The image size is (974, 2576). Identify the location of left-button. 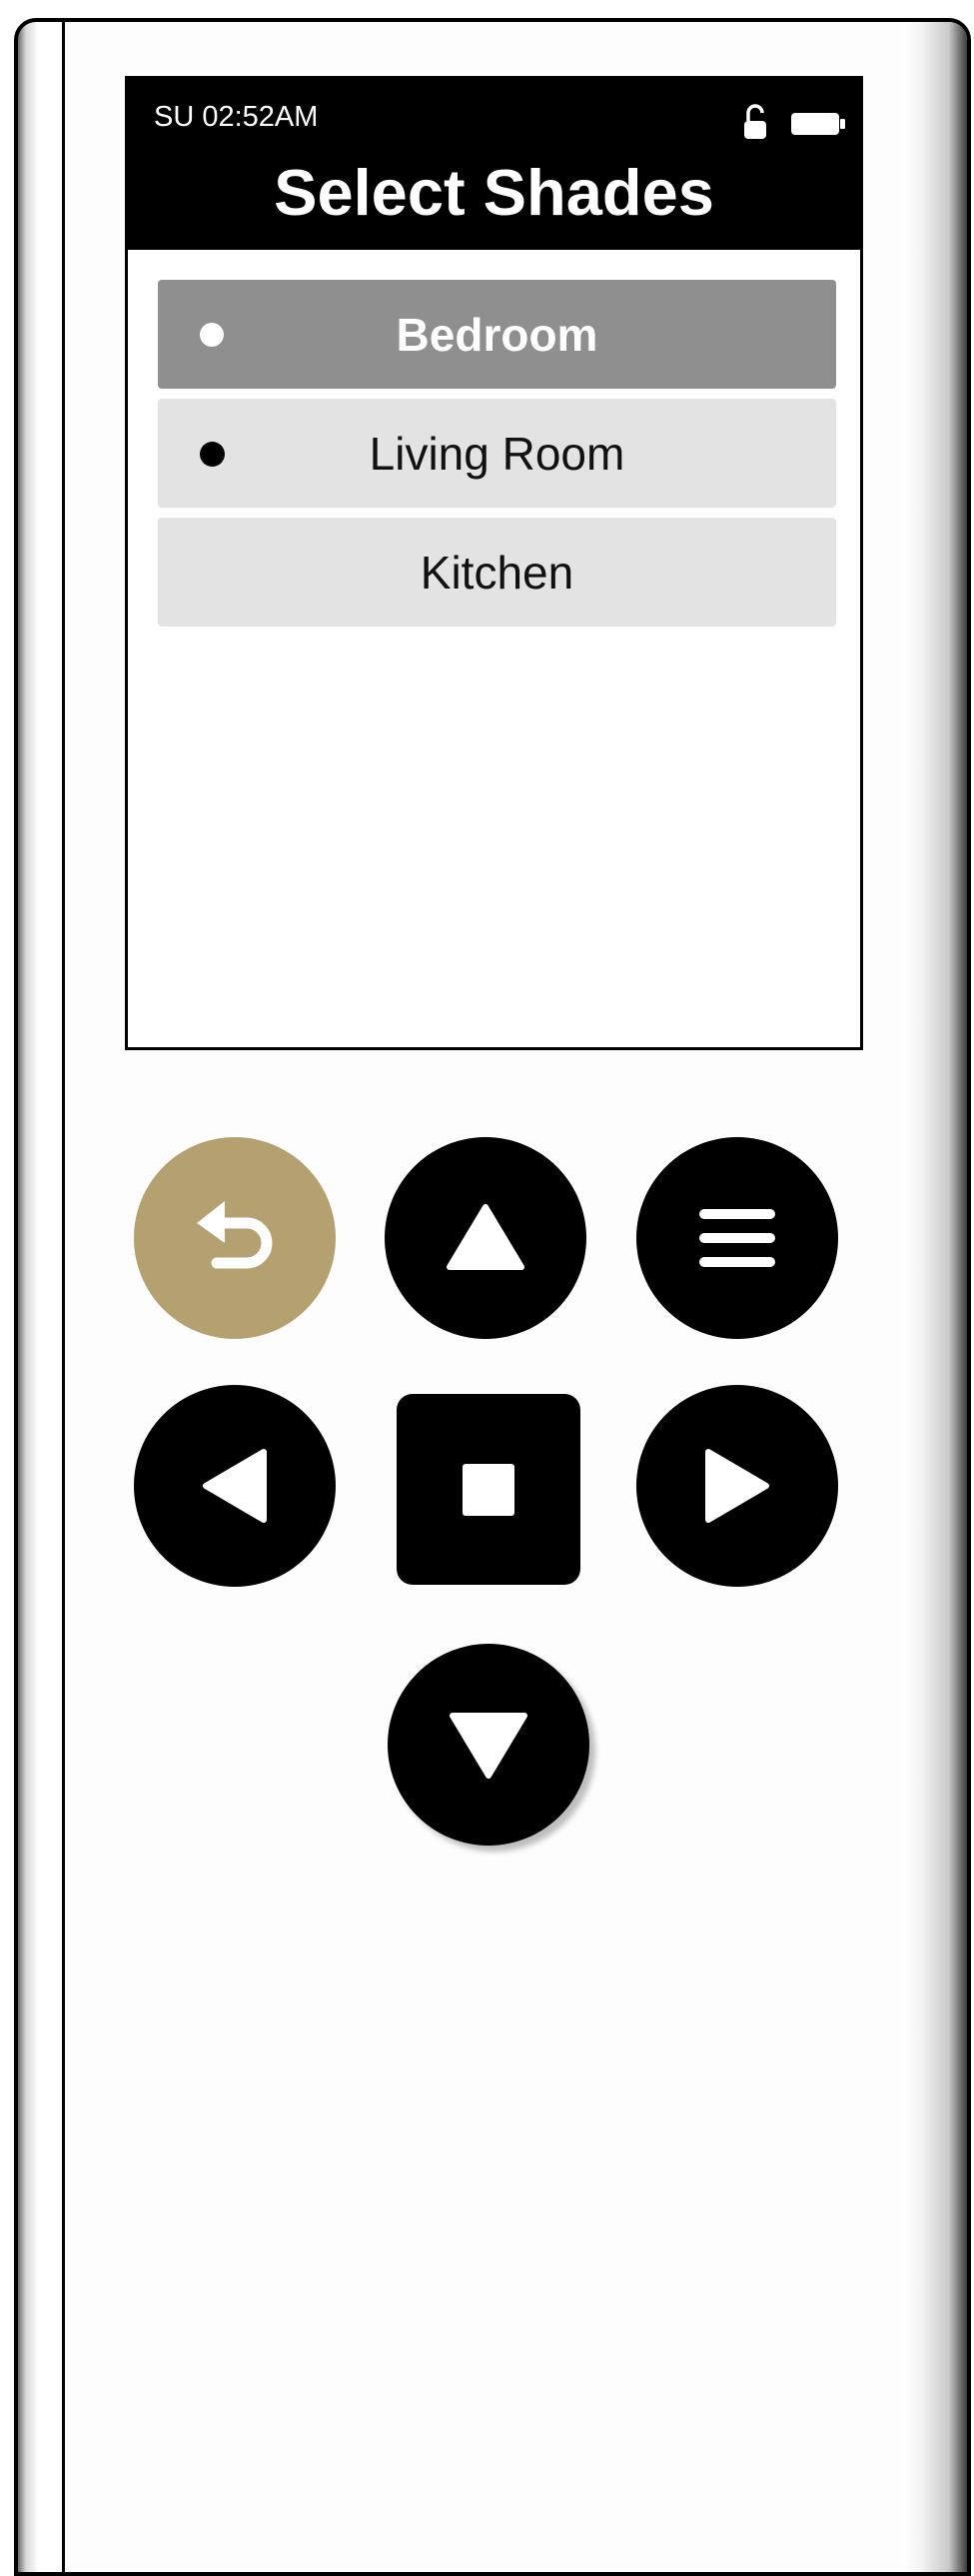
(235, 1486).